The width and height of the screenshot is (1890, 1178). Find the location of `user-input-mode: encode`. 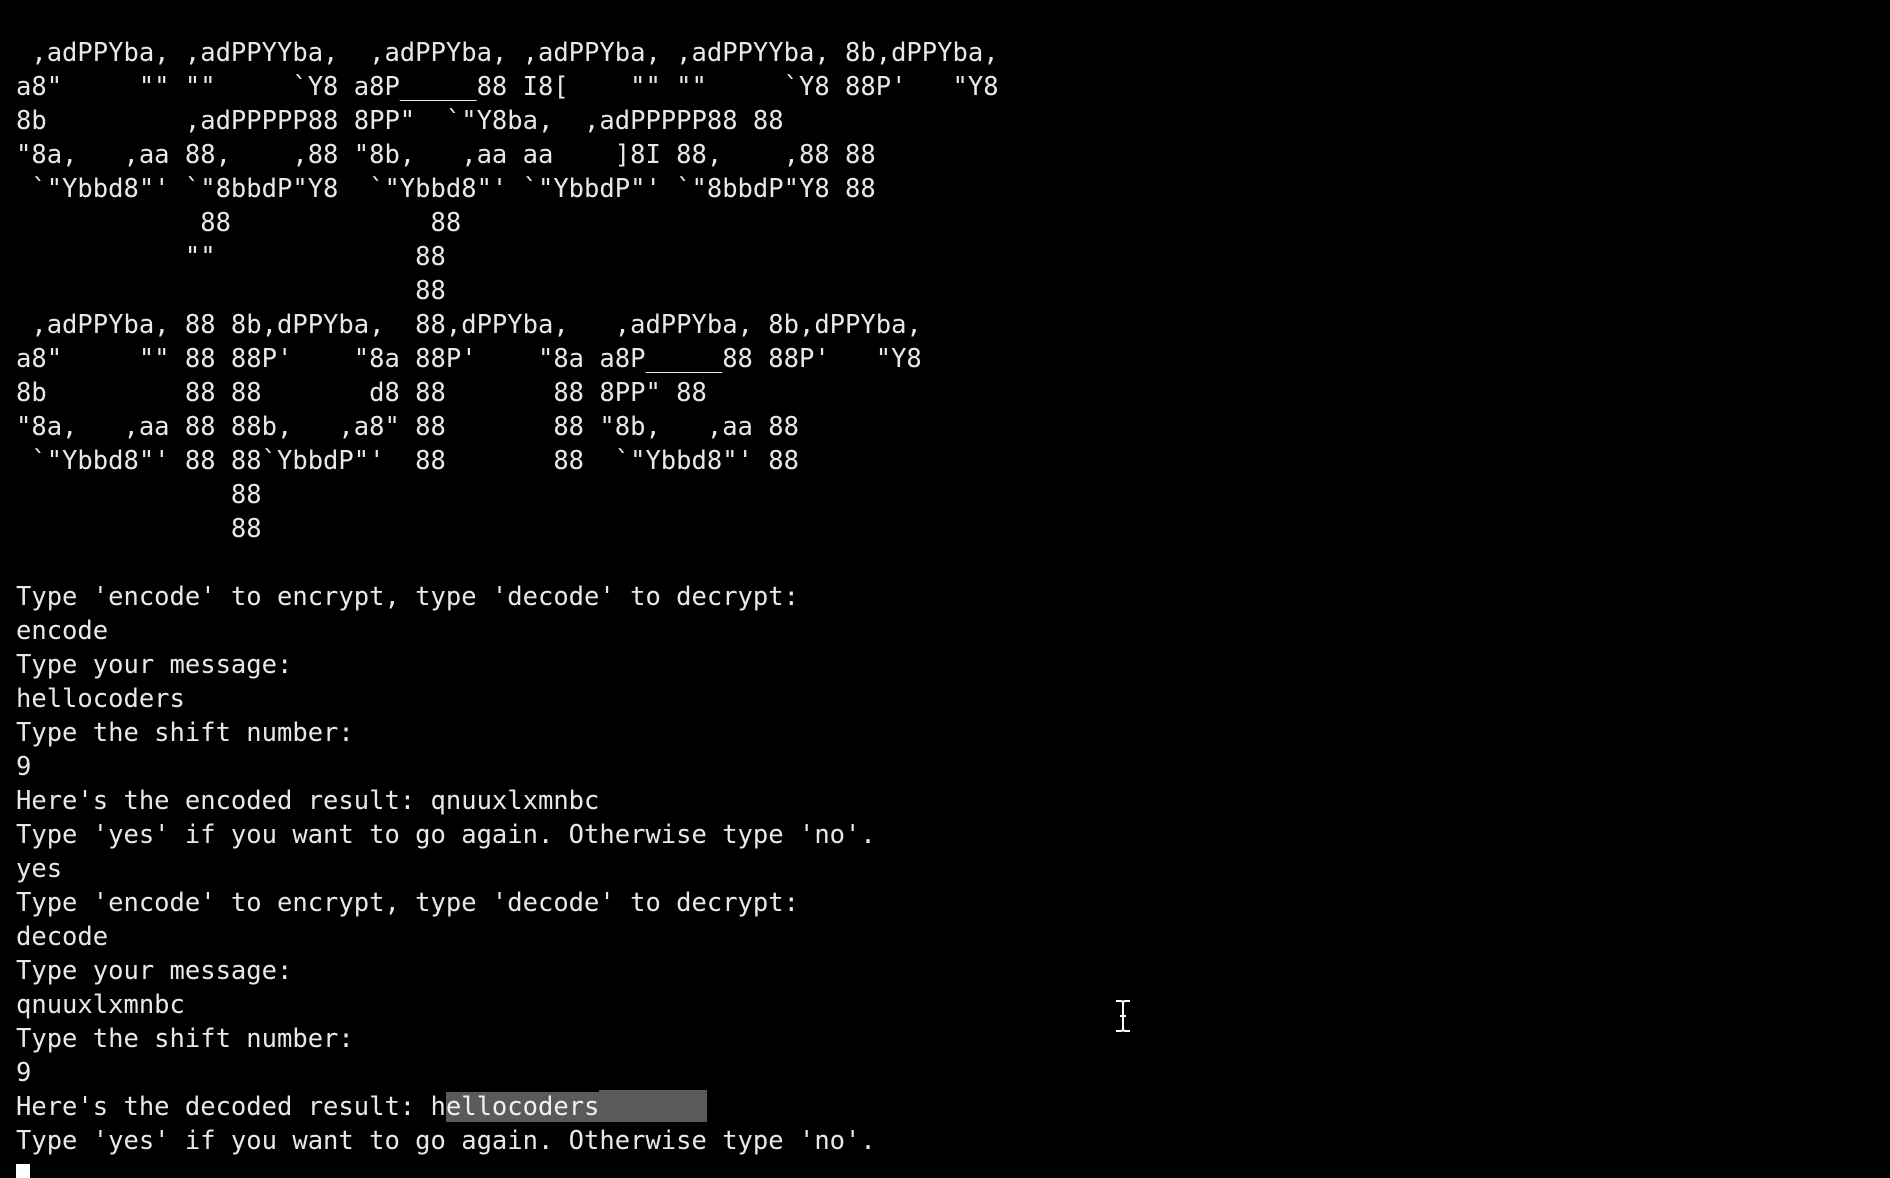

user-input-mode: encode is located at coordinates (62, 631).